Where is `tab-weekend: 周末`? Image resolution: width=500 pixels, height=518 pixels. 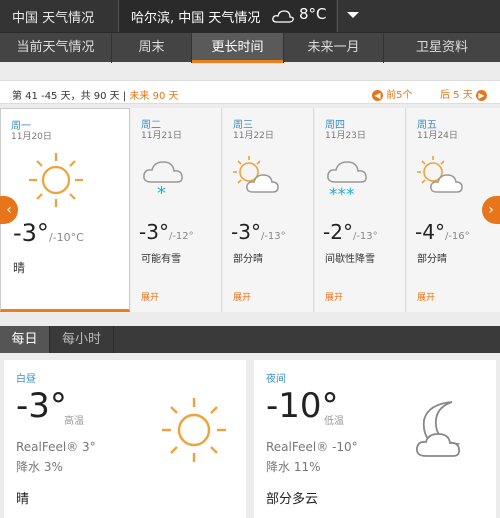
tab-weekend: 周末 is located at coordinates (152, 48).